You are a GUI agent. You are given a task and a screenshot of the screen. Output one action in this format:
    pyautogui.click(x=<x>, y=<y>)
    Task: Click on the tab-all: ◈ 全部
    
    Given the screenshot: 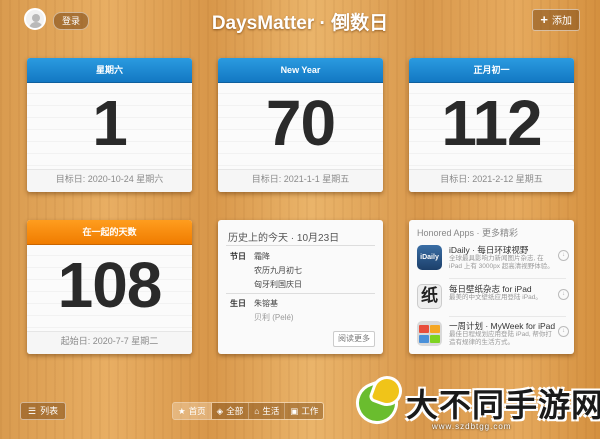 What is the action you would take?
    pyautogui.click(x=230, y=411)
    